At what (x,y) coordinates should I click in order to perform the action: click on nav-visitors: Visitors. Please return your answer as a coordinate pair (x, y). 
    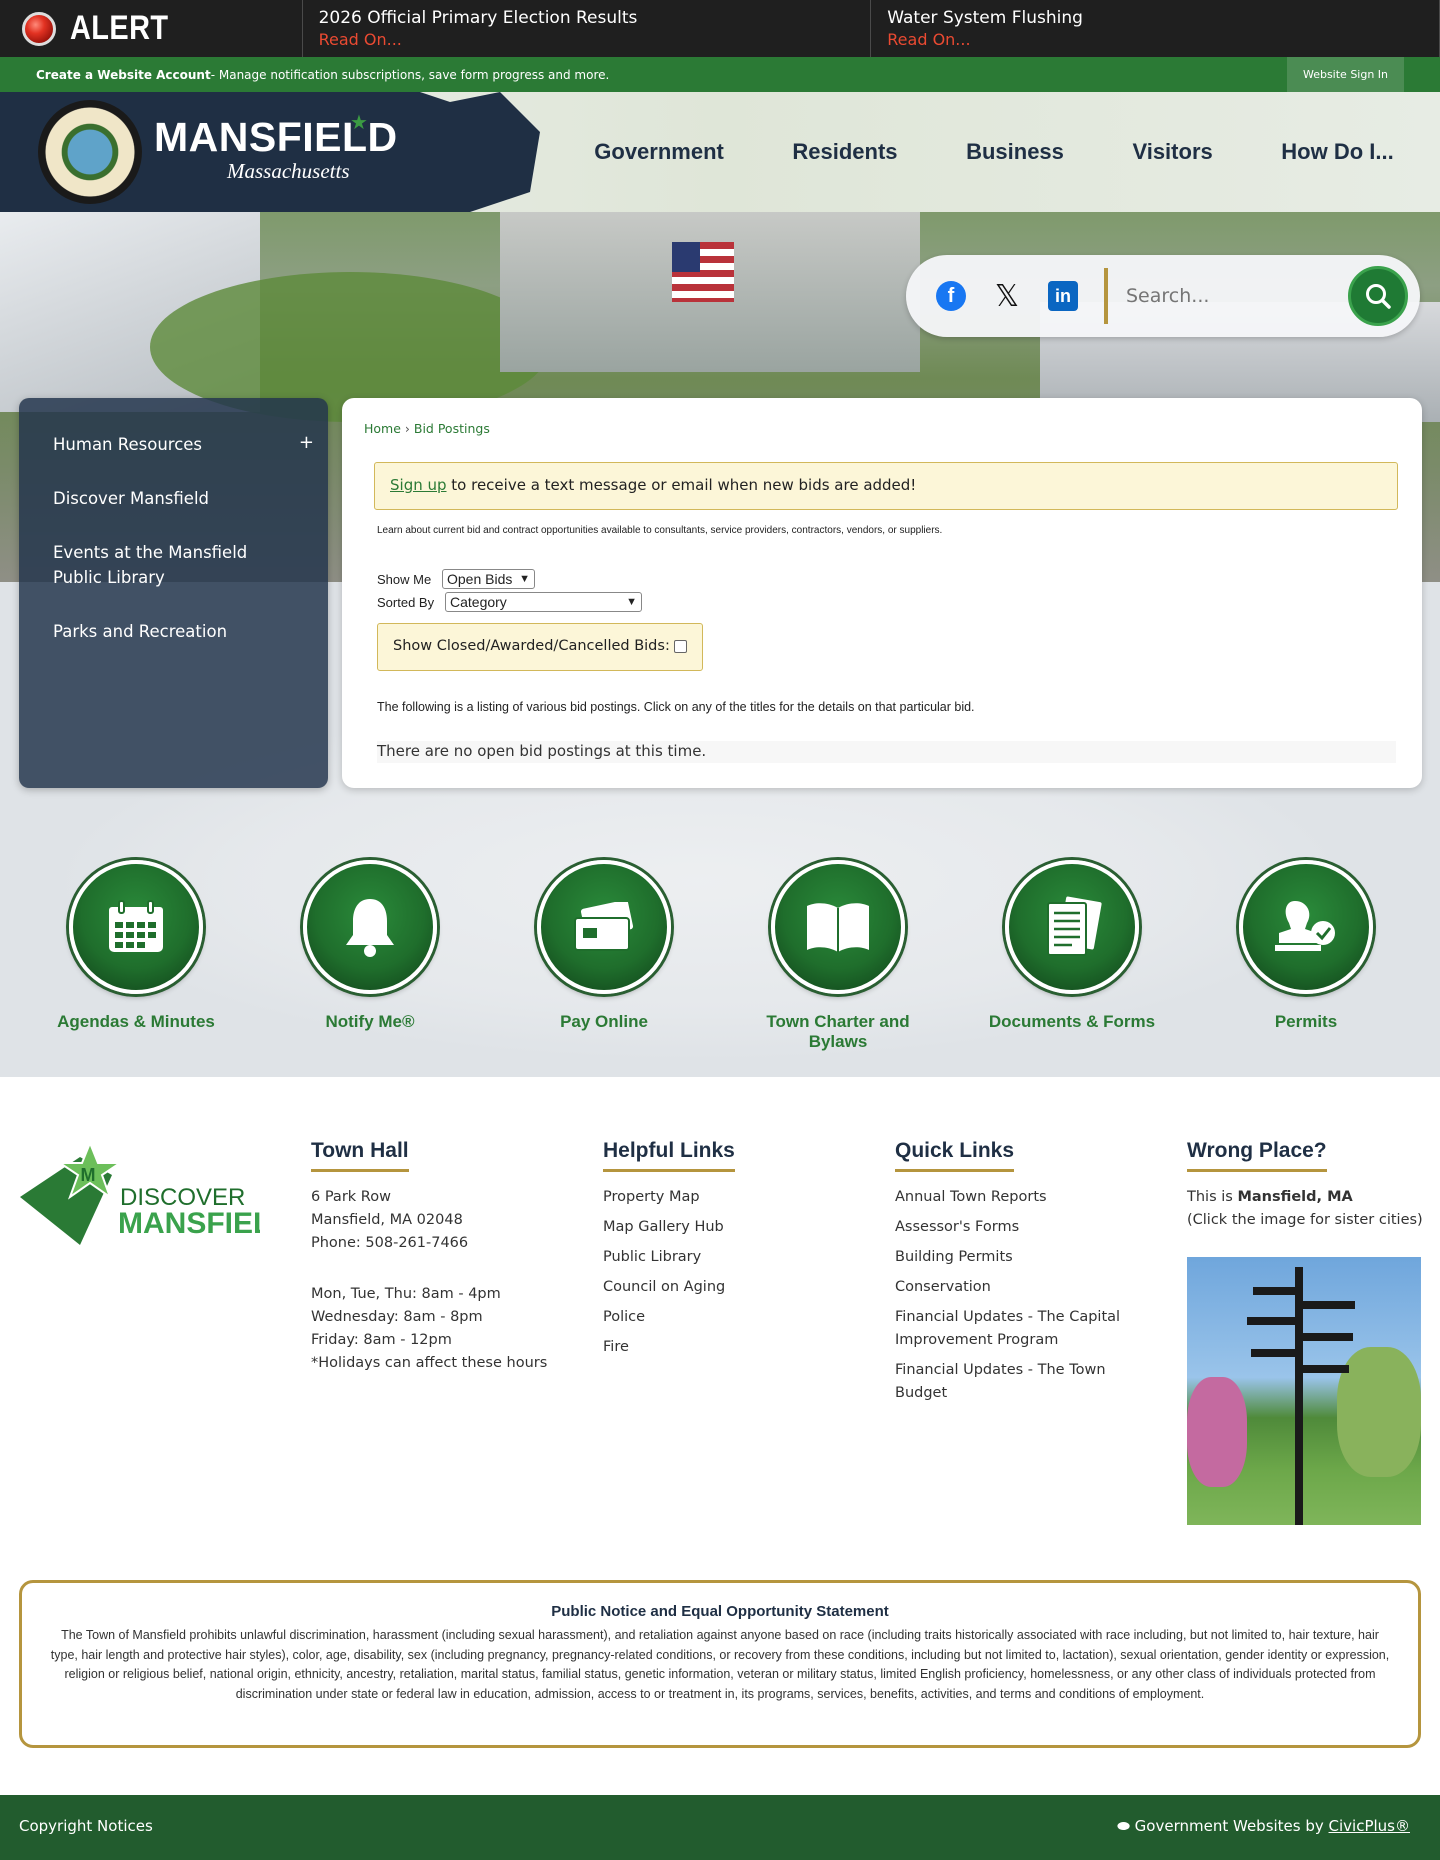
    Looking at the image, I should click on (1172, 152).